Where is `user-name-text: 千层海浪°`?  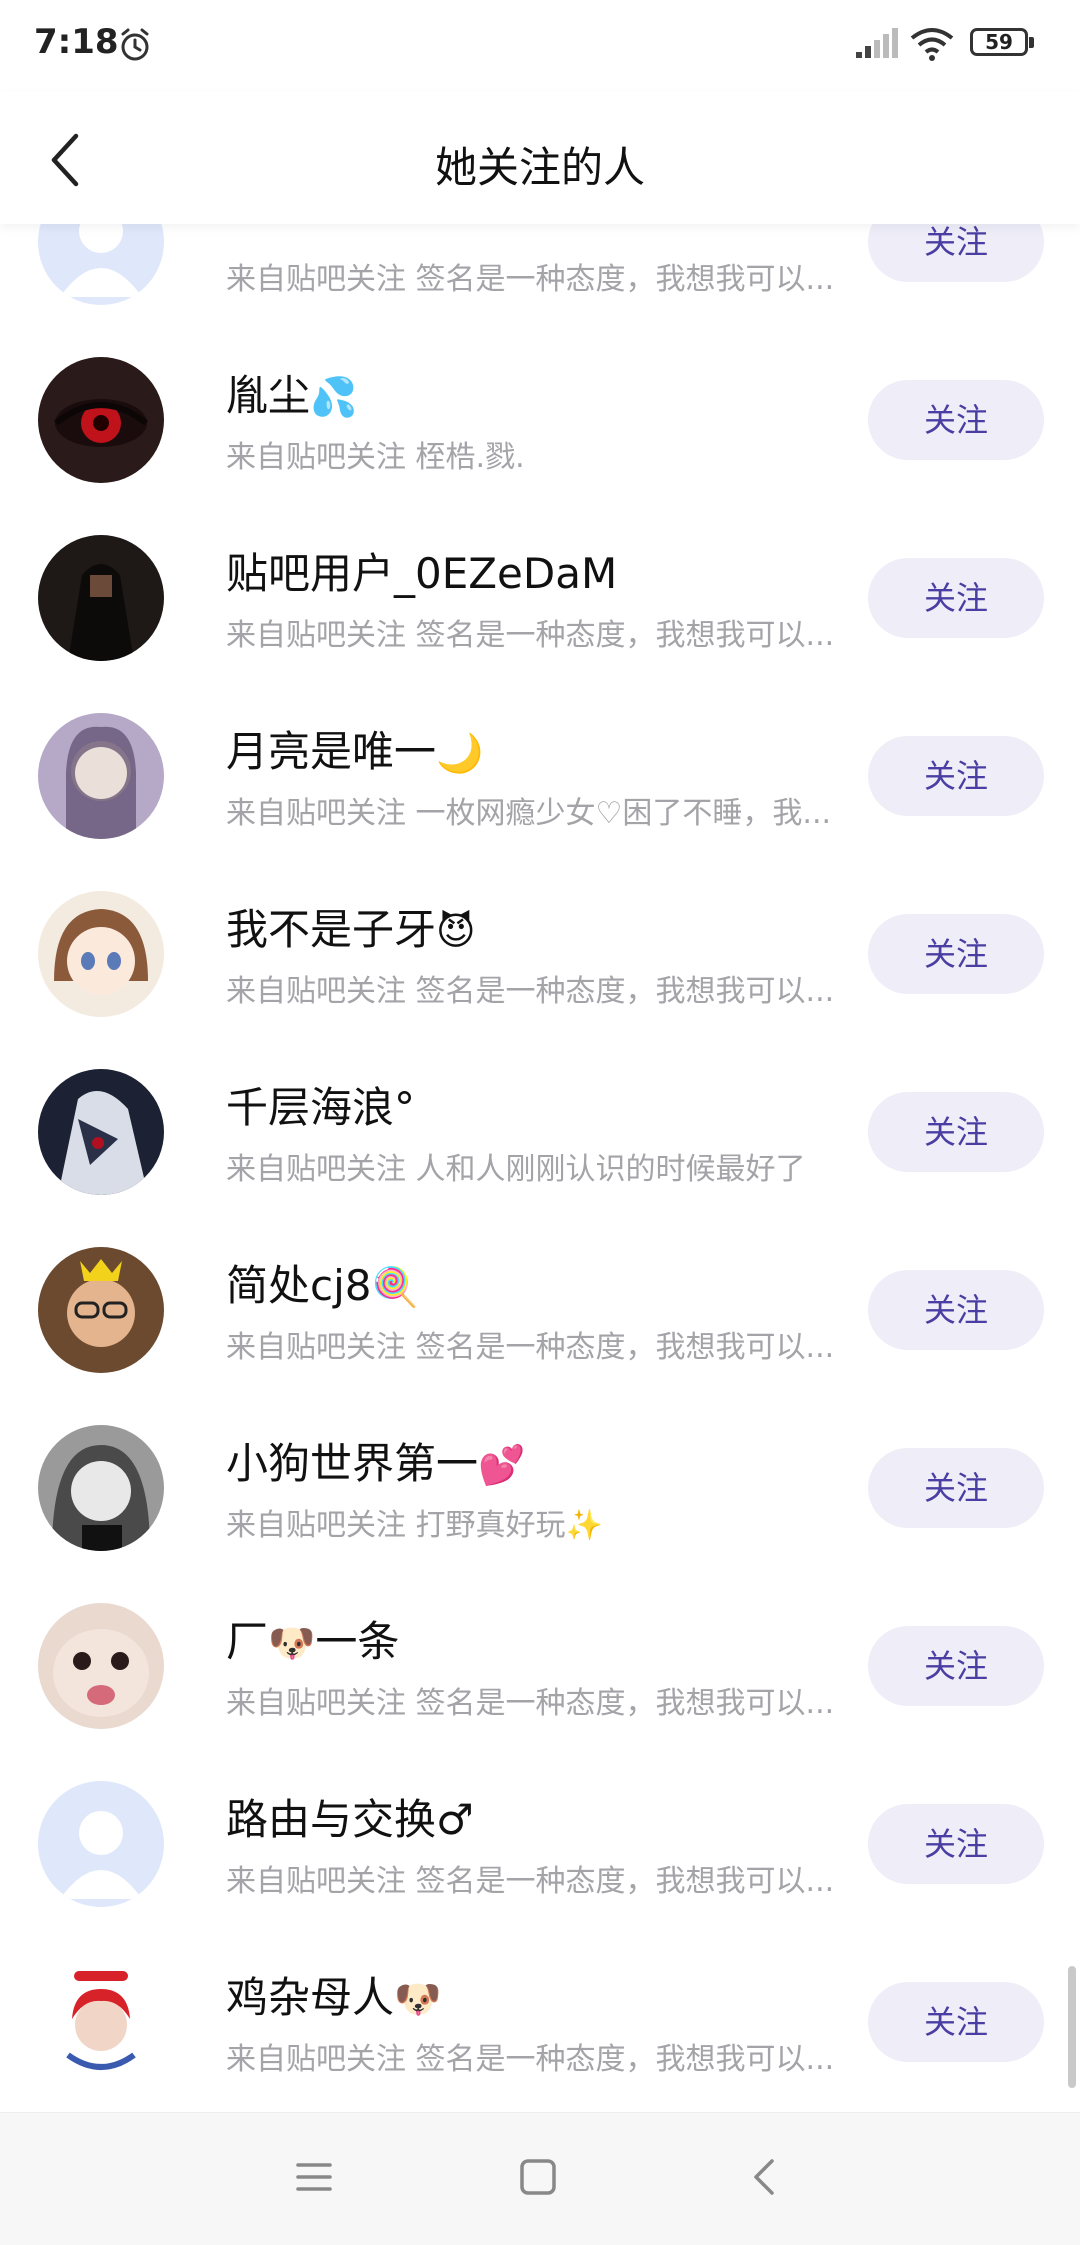
user-name-text: 千层海浪° is located at coordinates (321, 1107).